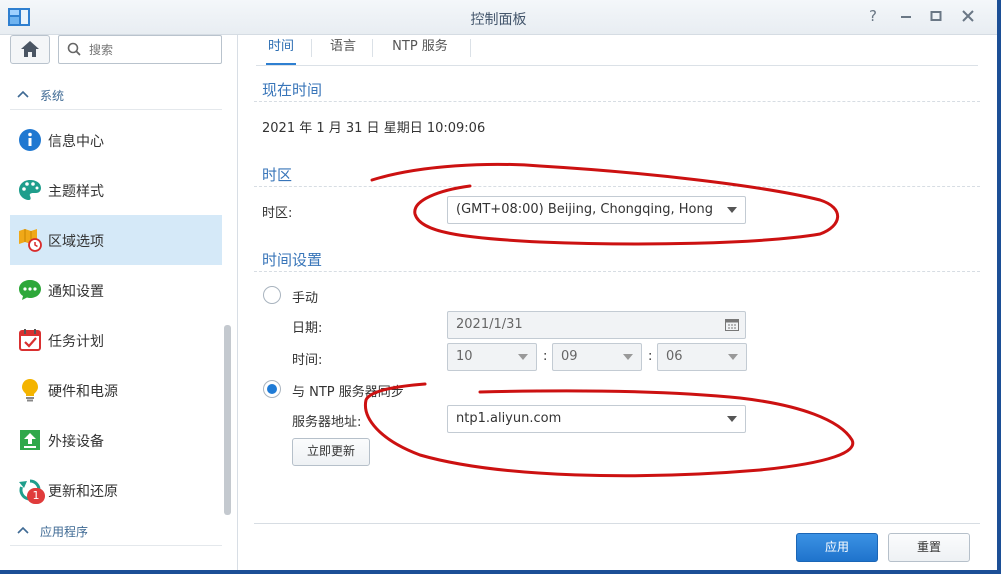 This screenshot has height=574, width=1001. Describe the element at coordinates (936, 16) in the screenshot. I see `maximize-icon` at that location.